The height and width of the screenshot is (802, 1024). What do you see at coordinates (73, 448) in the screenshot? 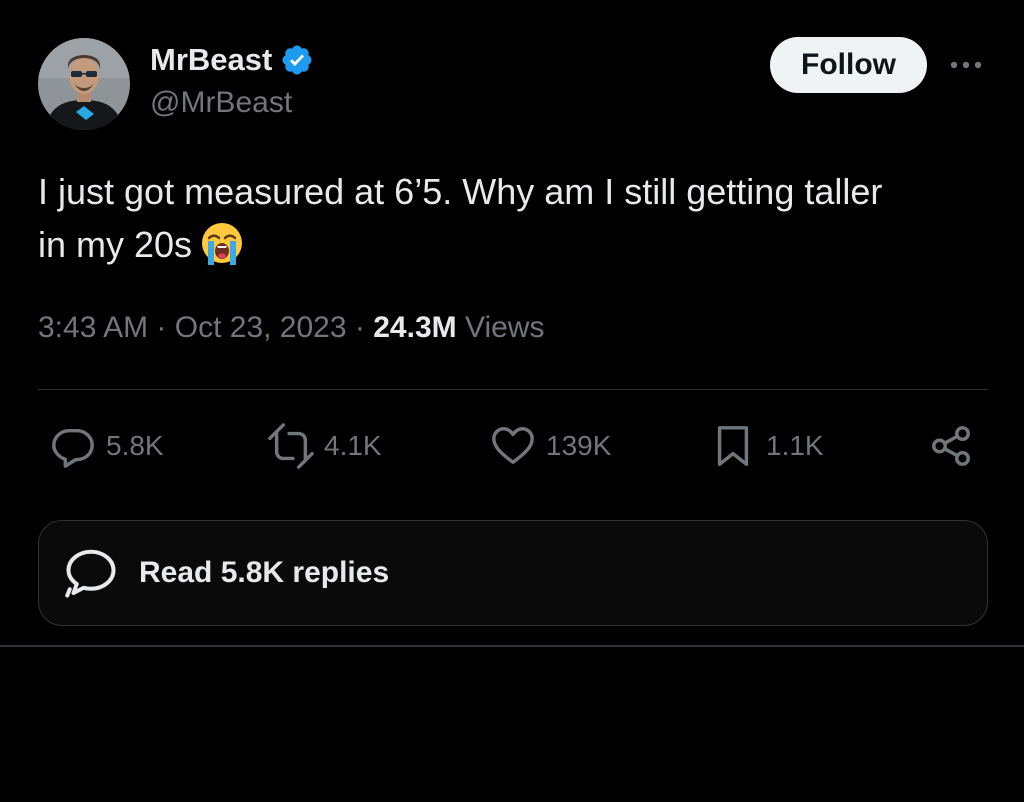
I see `reply-icon` at bounding box center [73, 448].